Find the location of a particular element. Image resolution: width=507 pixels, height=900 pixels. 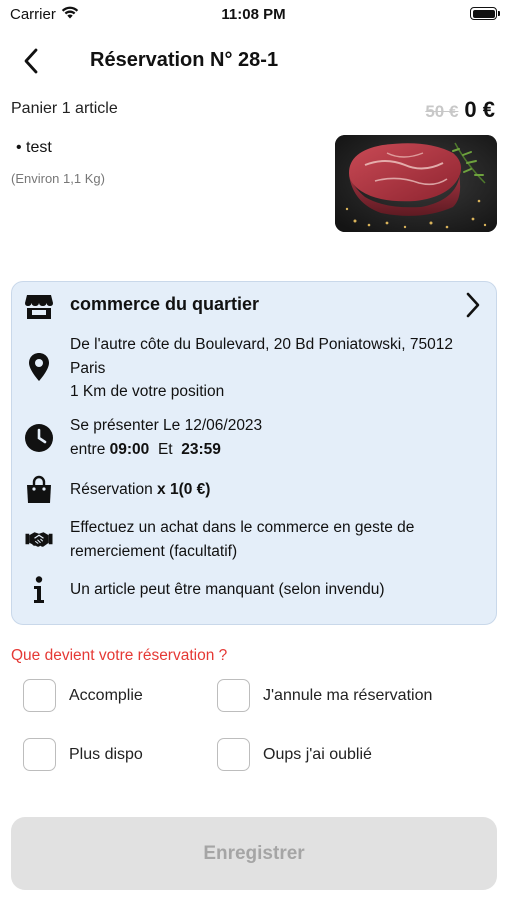

store-name: commerce du quartier is located at coordinates (164, 304).